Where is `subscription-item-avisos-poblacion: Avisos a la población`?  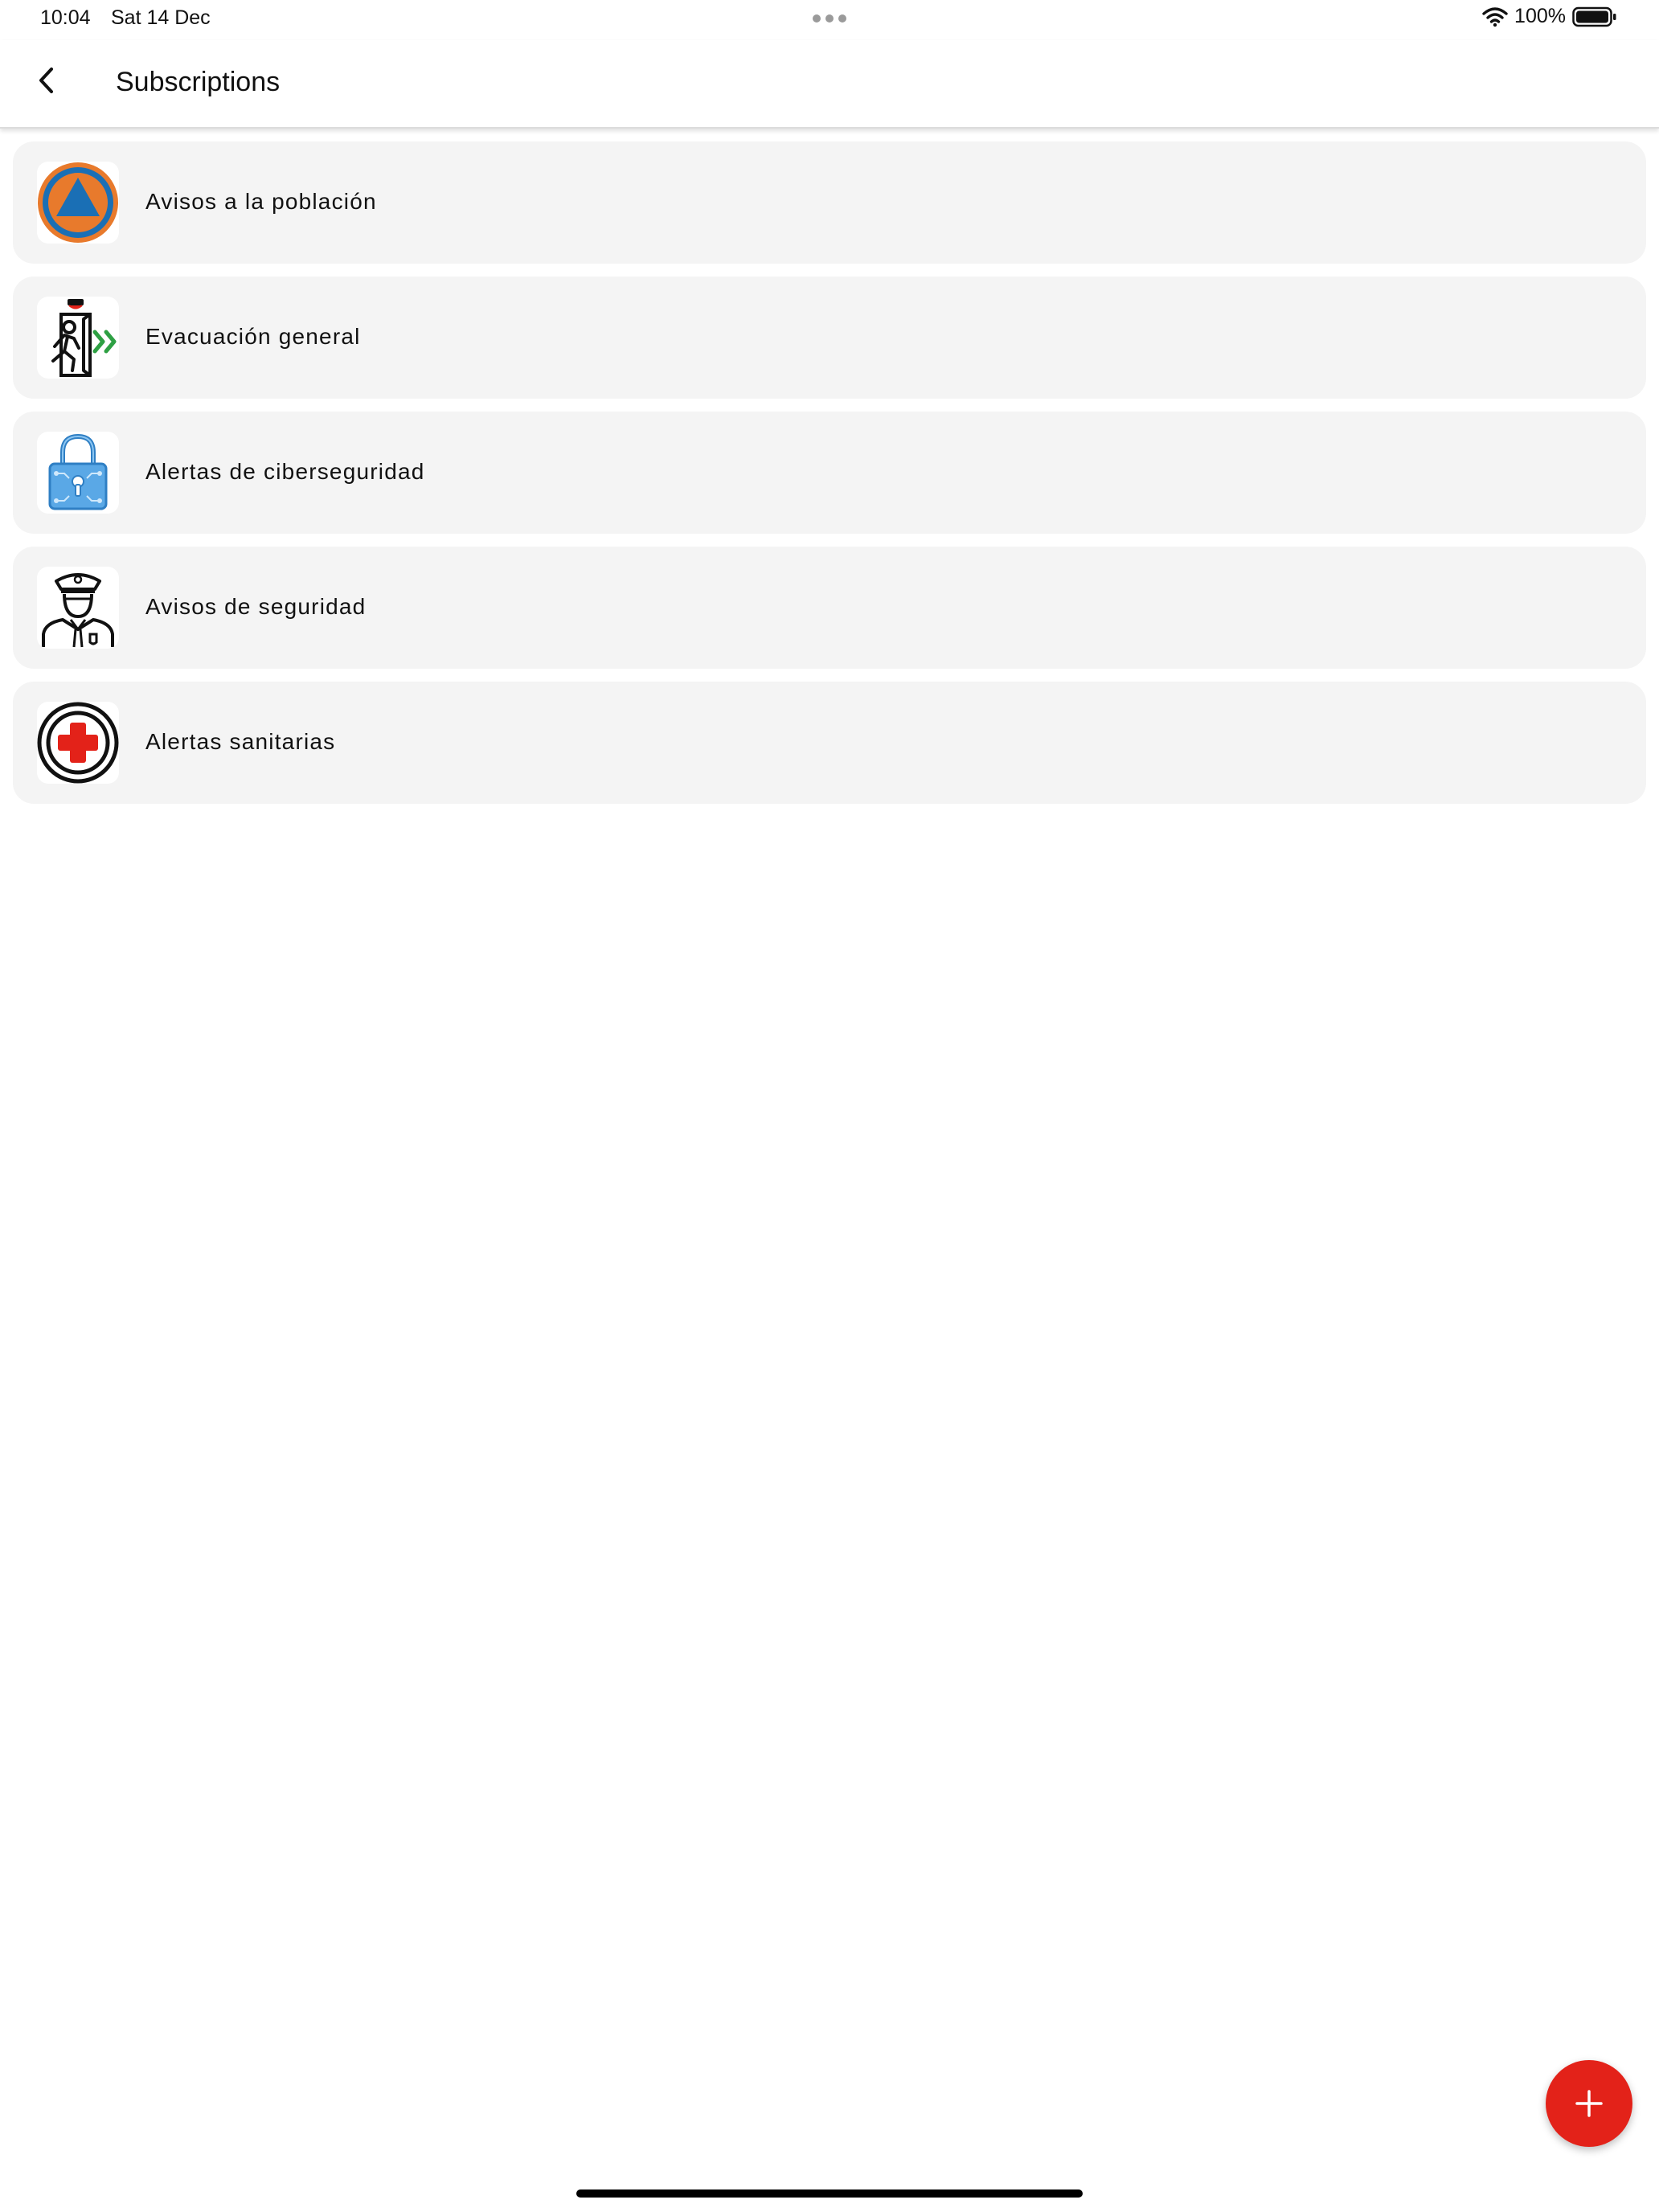
subscription-item-avisos-poblacion: Avisos a la población is located at coordinates (829, 202).